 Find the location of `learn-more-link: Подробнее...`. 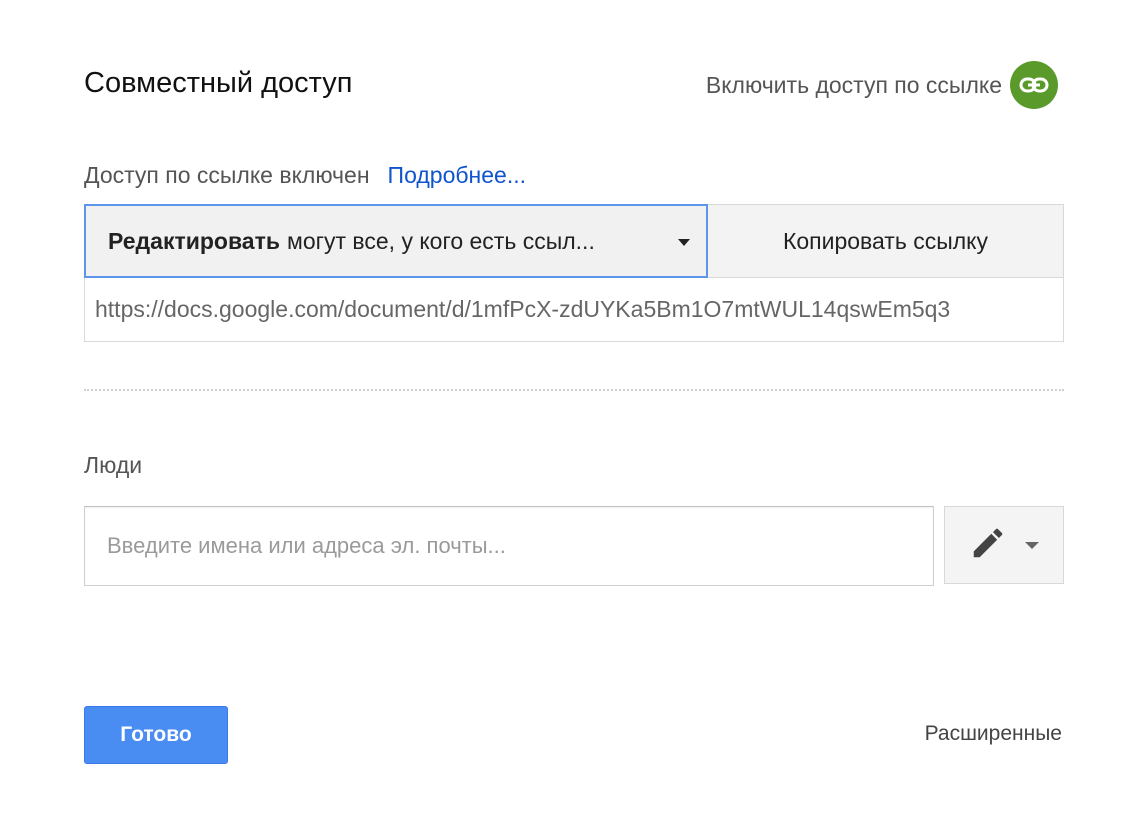

learn-more-link: Подробнее... is located at coordinates (457, 175).